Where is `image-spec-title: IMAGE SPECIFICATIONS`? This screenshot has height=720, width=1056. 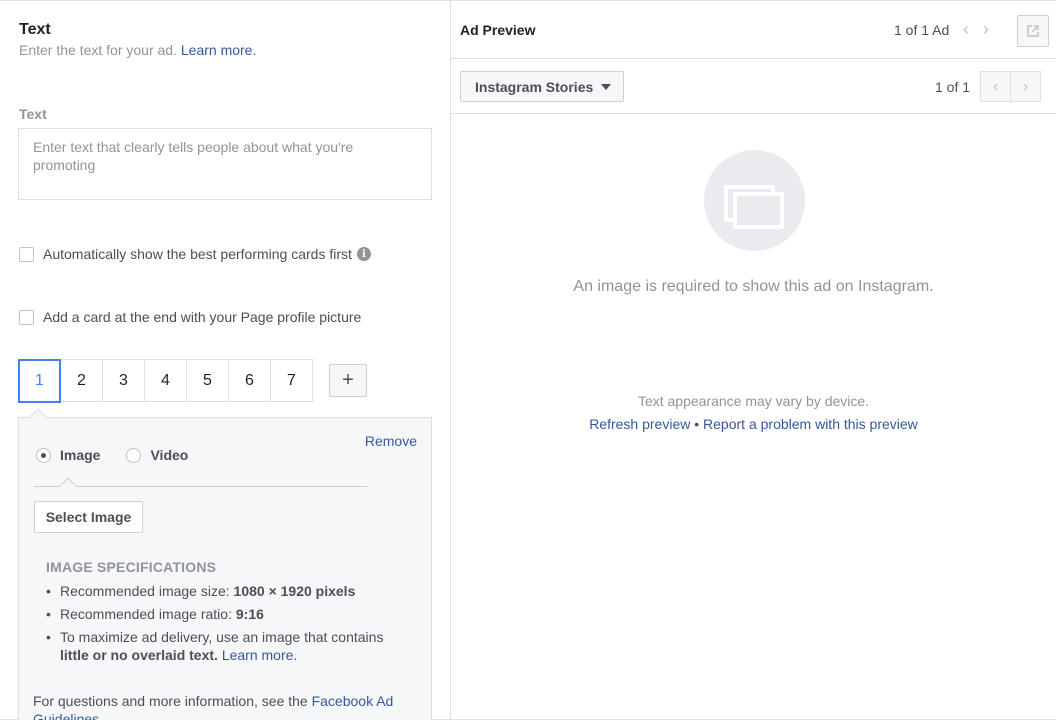
image-spec-title: IMAGE SPECIFICATIONS is located at coordinates (131, 567).